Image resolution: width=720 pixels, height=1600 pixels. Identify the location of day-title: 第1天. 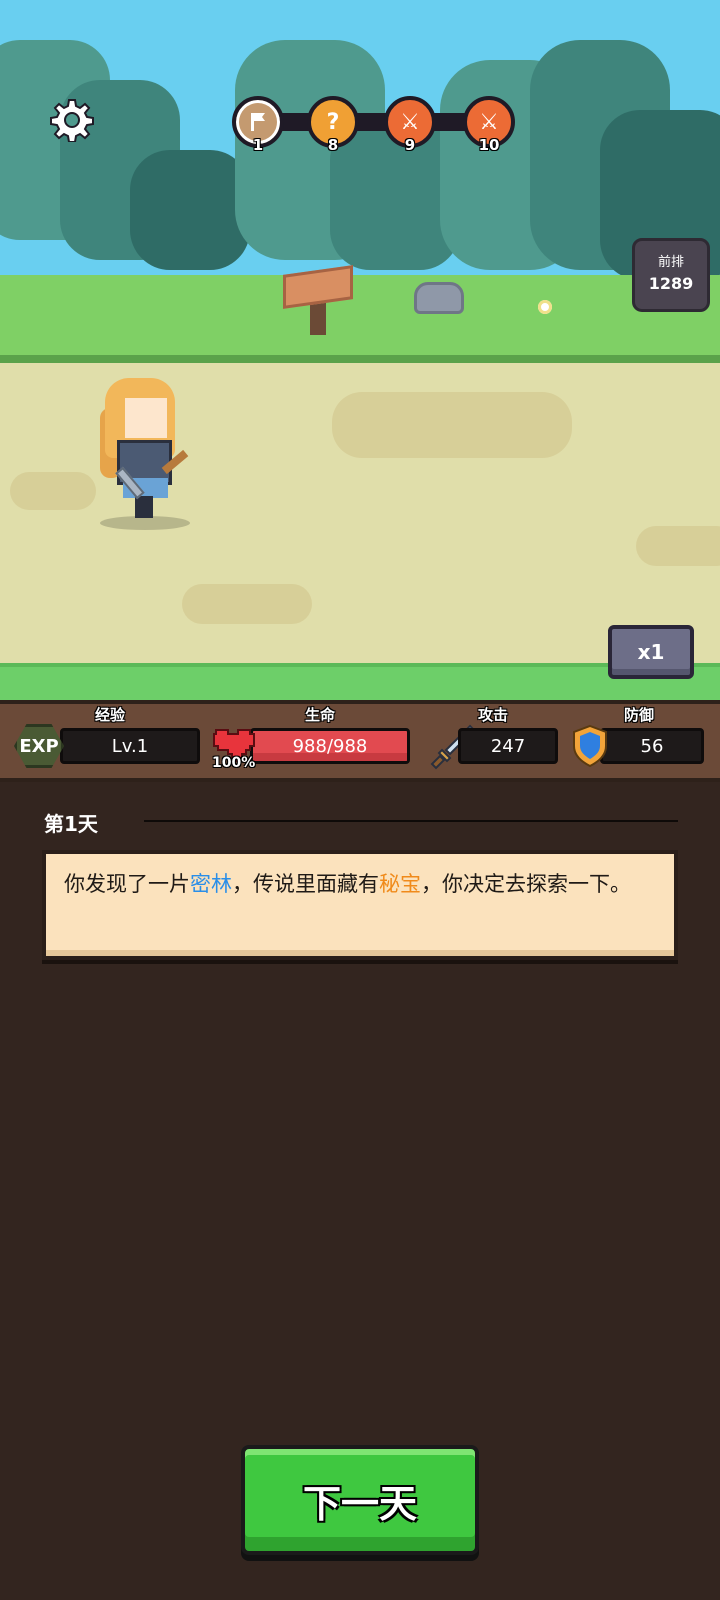
(71, 824).